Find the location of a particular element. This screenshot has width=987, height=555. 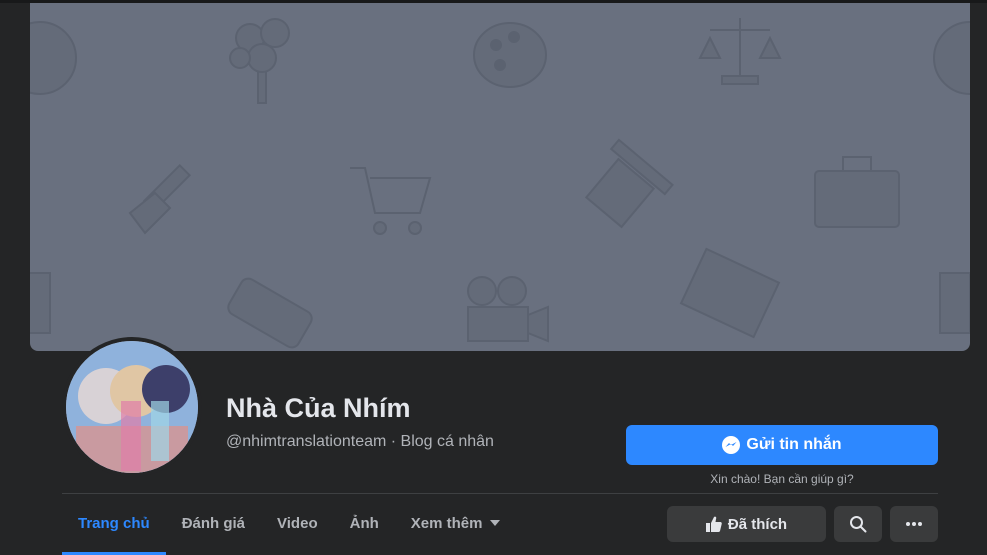

more-options-button is located at coordinates (914, 524).